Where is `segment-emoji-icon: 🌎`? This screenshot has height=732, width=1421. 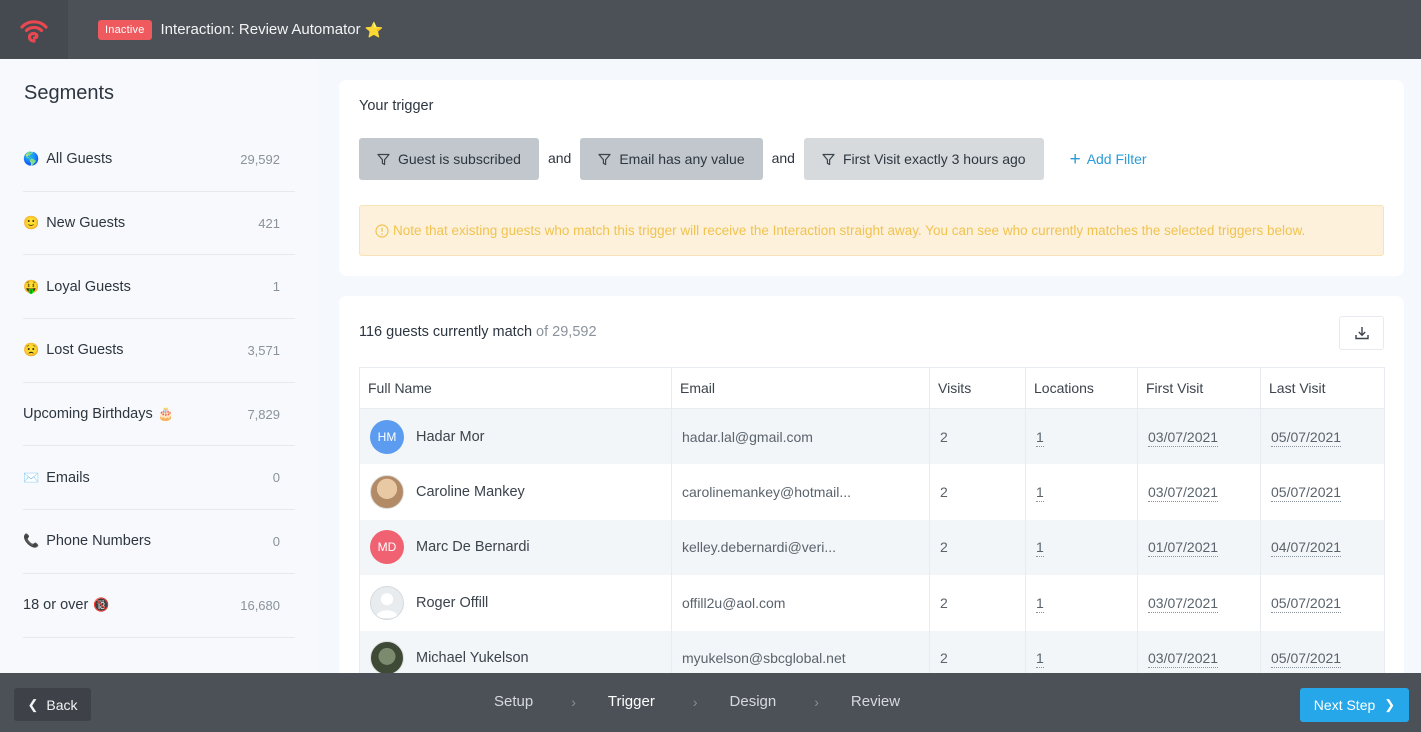 segment-emoji-icon: 🌎 is located at coordinates (31, 159).